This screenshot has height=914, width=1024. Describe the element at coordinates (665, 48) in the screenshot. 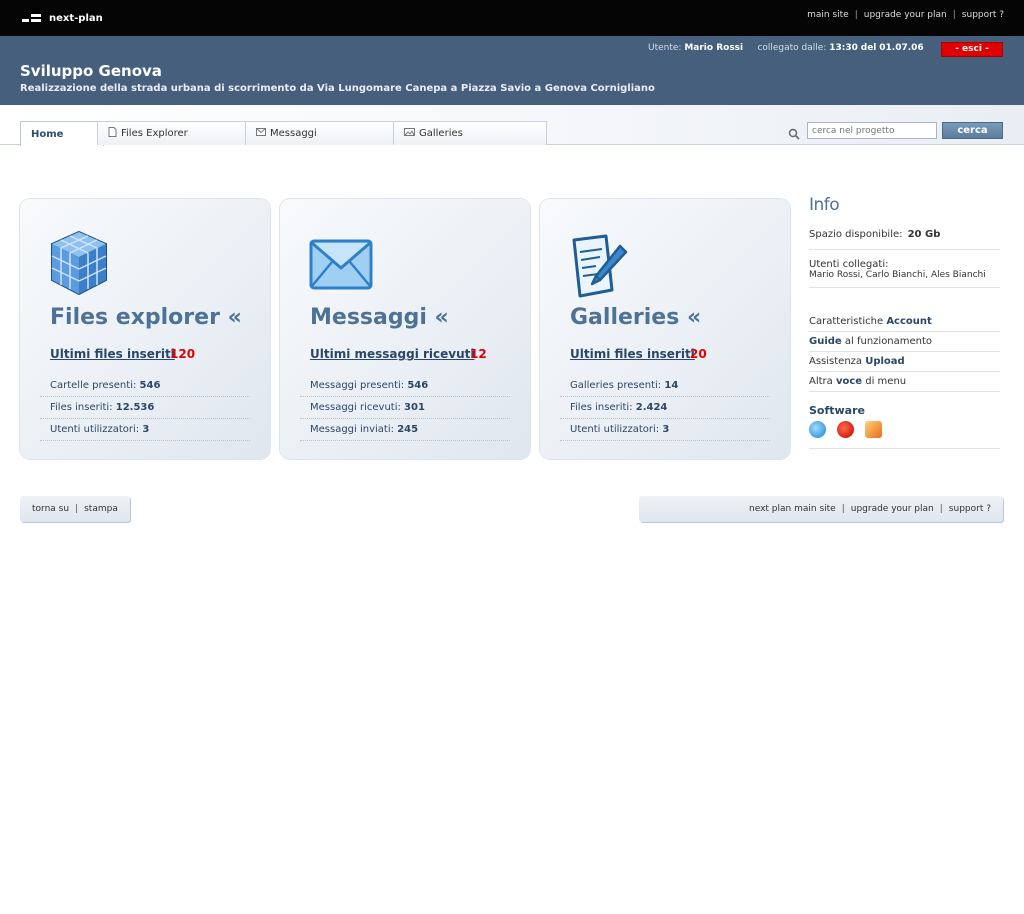

I see `user-label: Utente:` at that location.